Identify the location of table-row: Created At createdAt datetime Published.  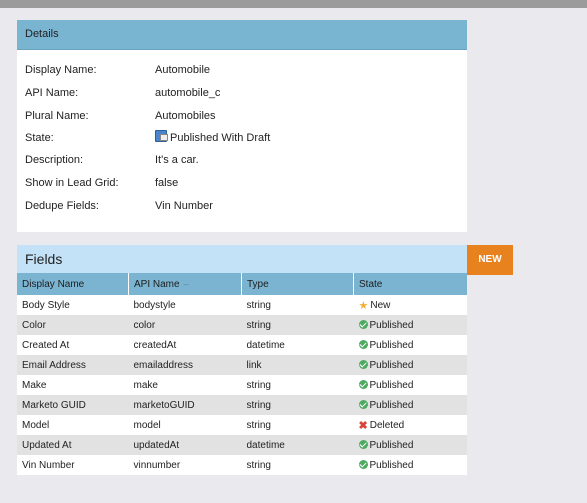
(242, 345).